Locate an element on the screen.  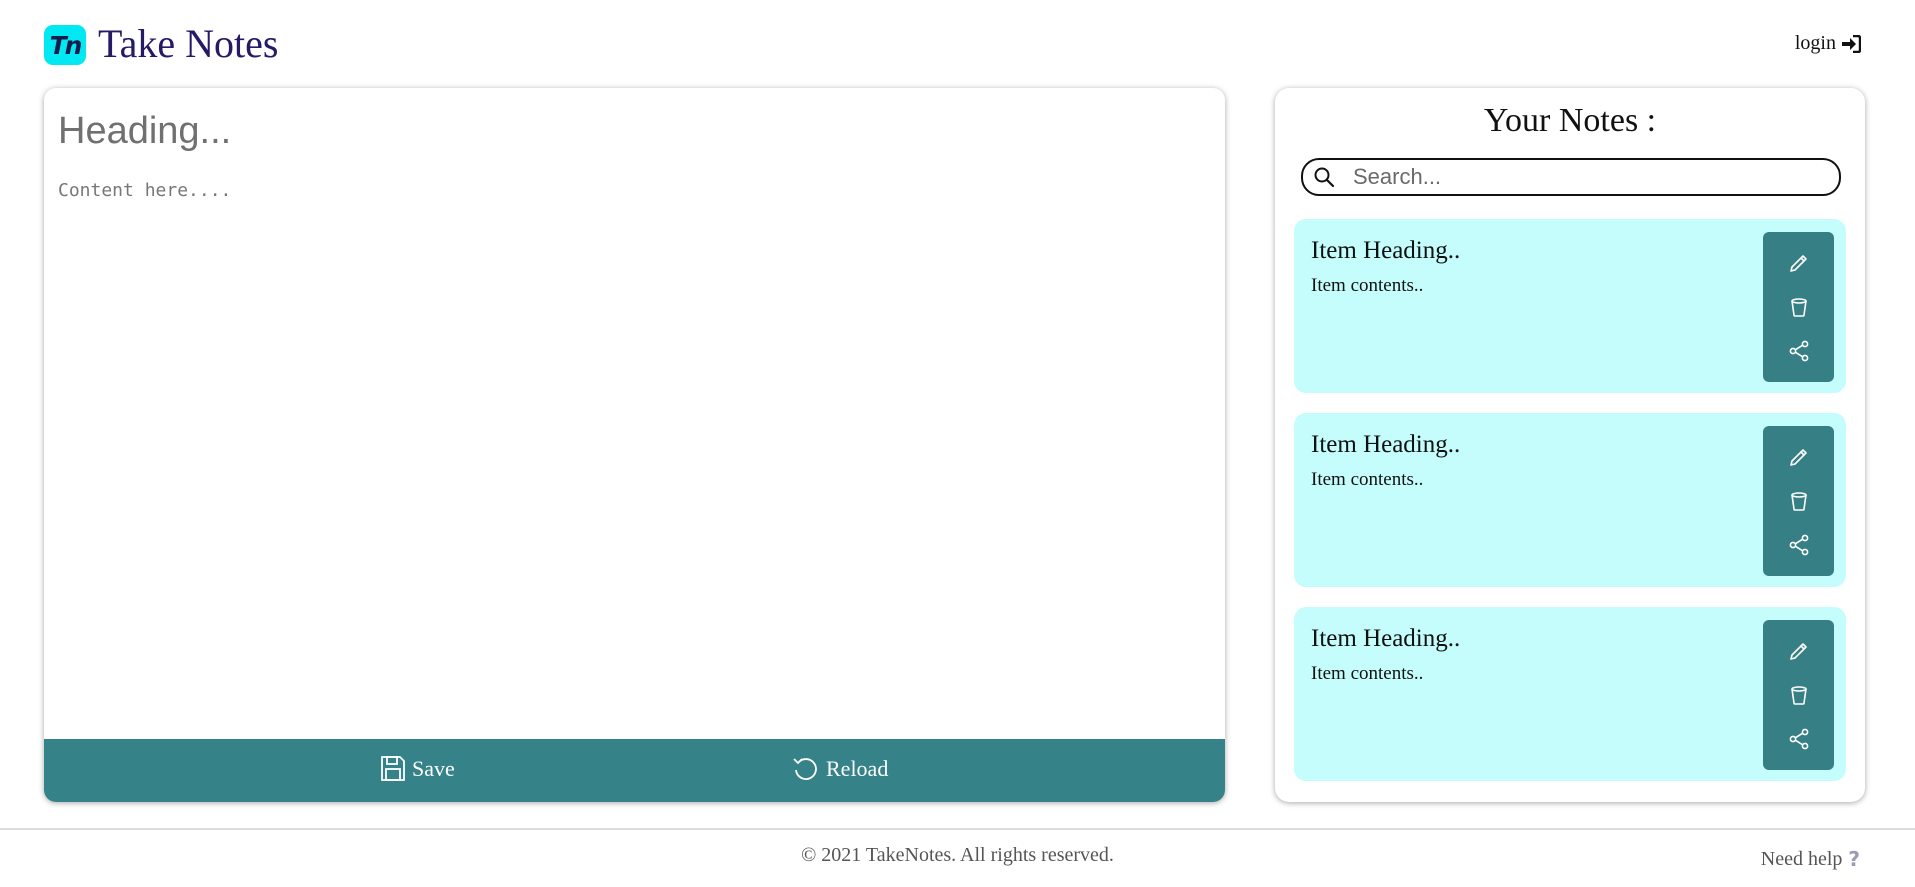
help-link: Need help ? is located at coordinates (1810, 859).